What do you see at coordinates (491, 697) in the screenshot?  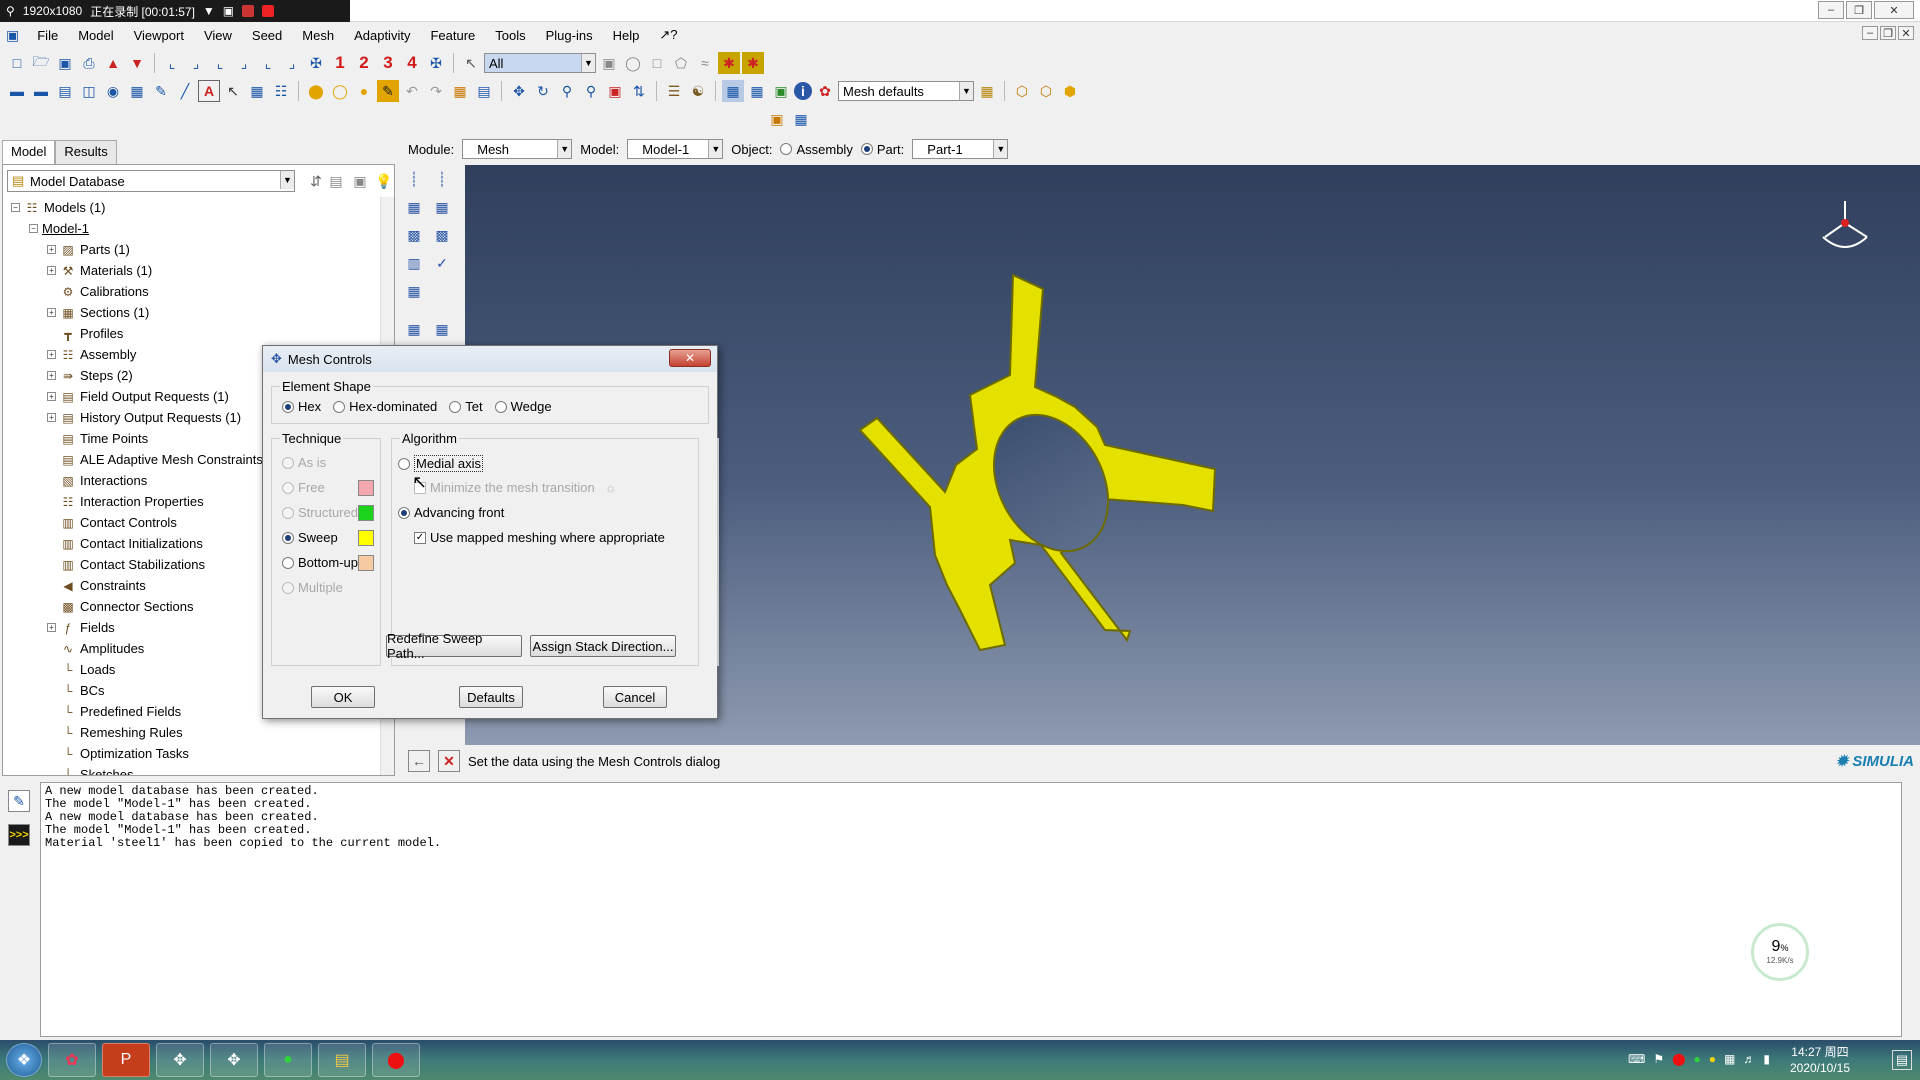 I see `defaults-button: Defaults` at bounding box center [491, 697].